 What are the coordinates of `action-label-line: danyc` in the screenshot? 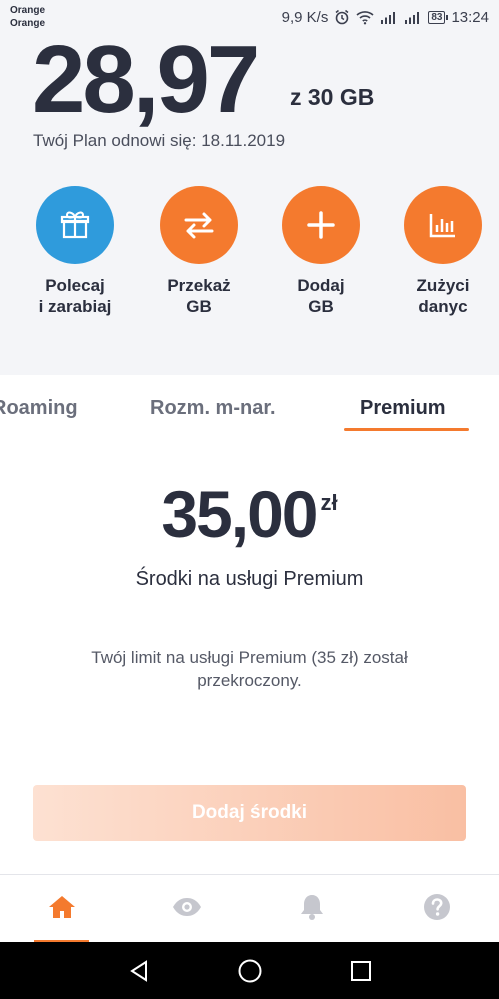 It's located at (443, 306).